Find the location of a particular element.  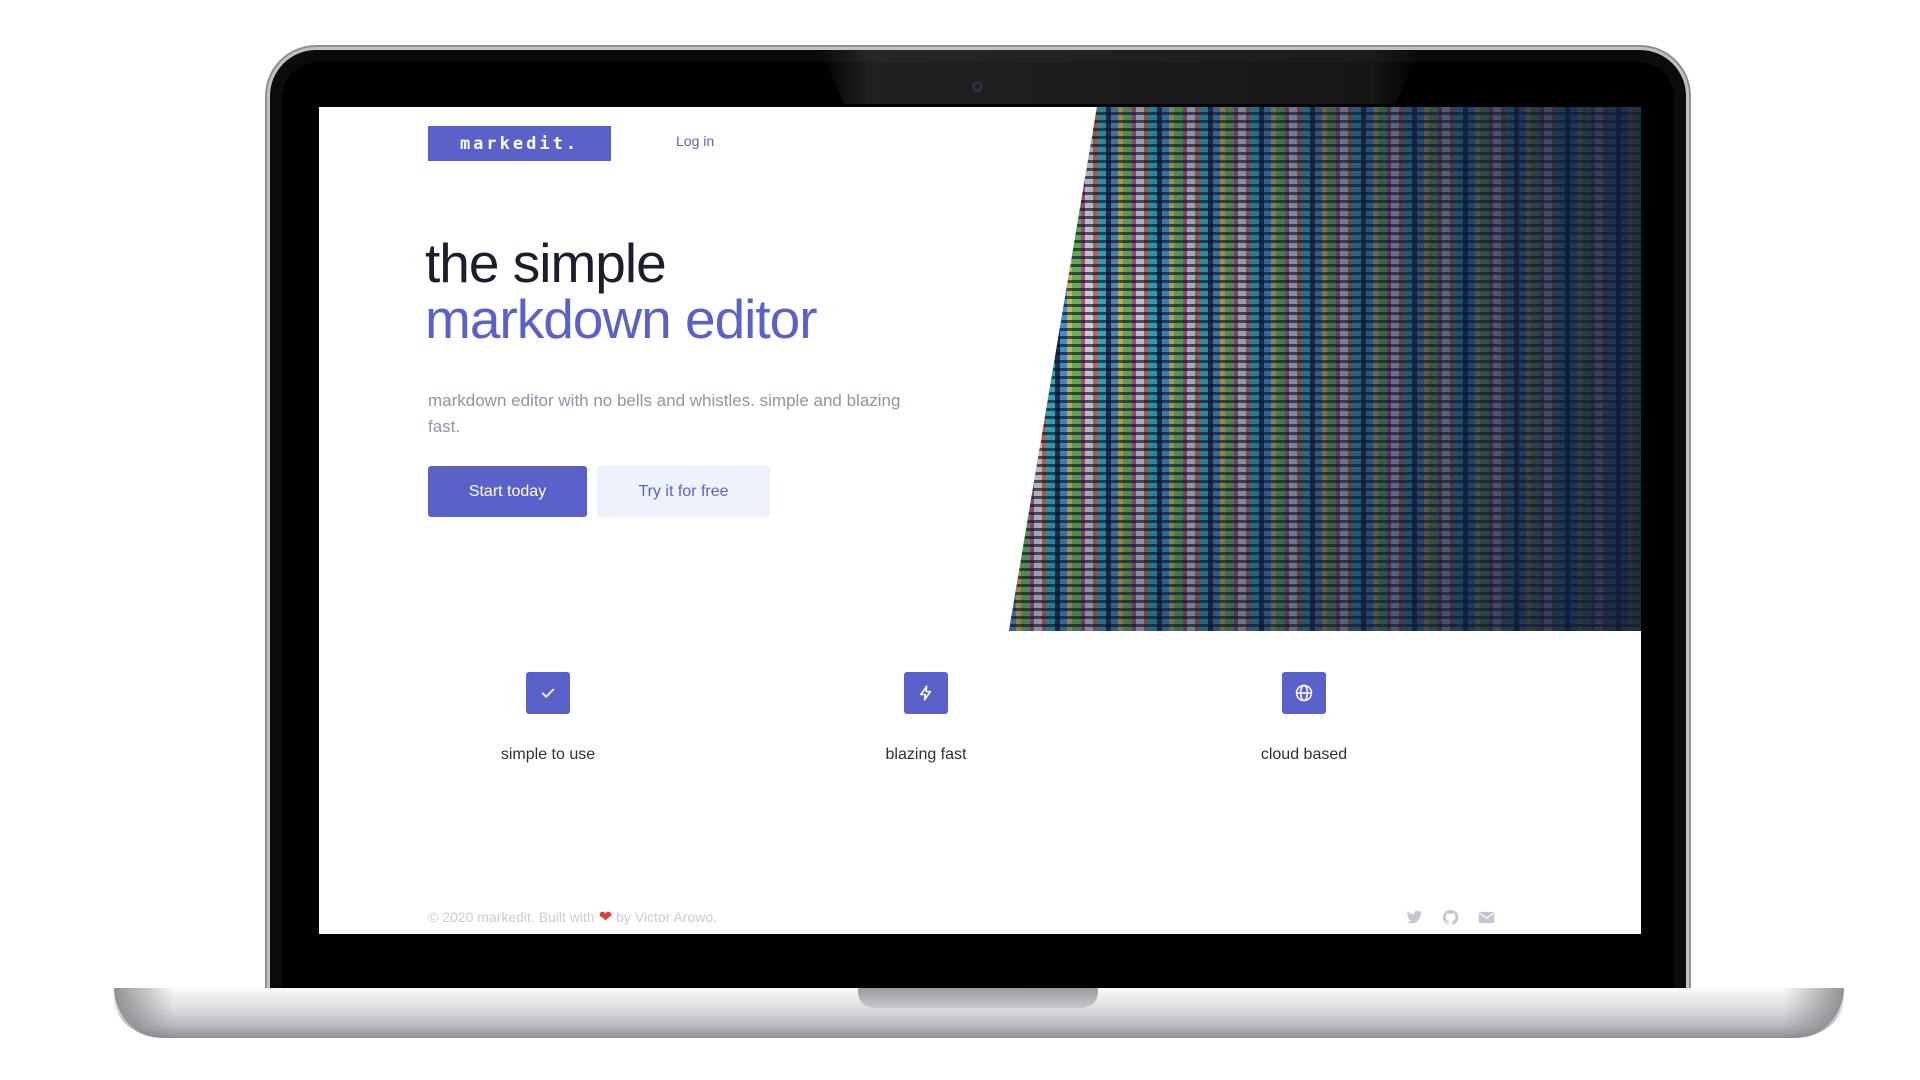

check-icon is located at coordinates (548, 693).